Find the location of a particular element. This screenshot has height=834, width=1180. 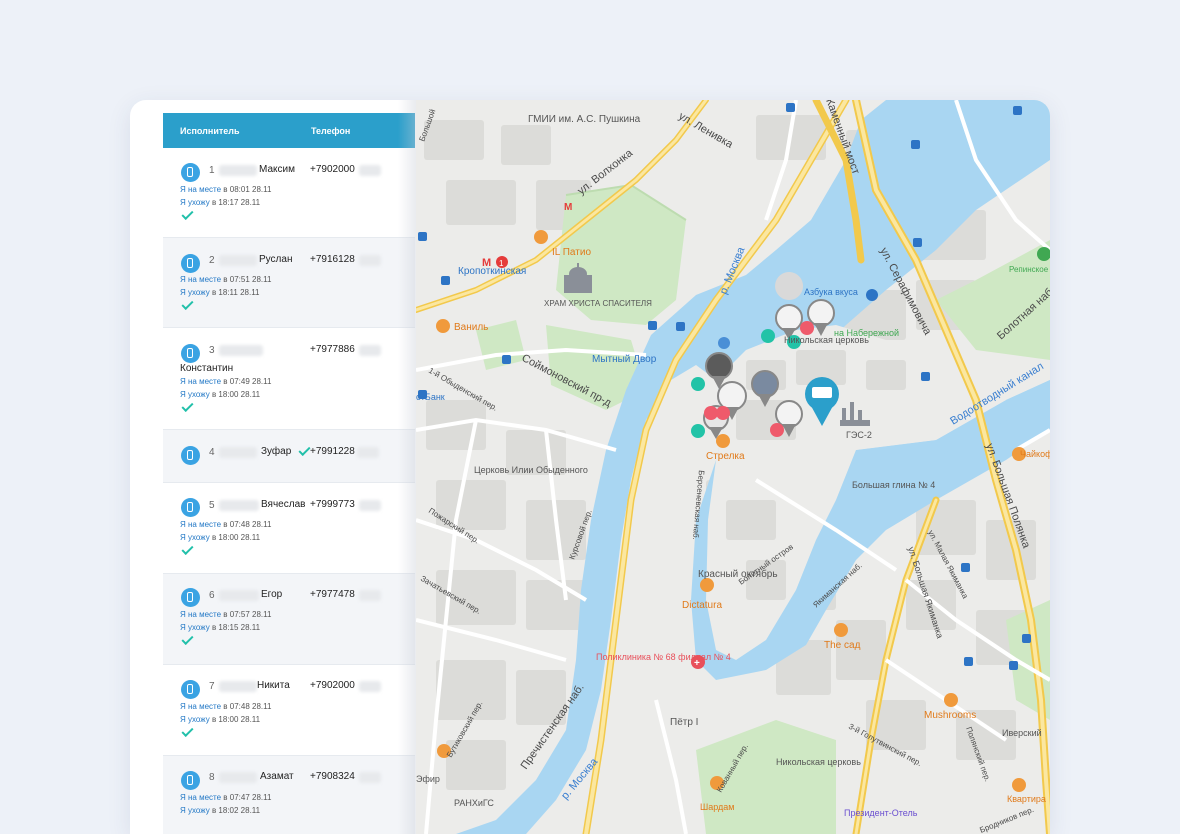

svg-text: Большая глина № 4 is located at coordinates (893, 485).